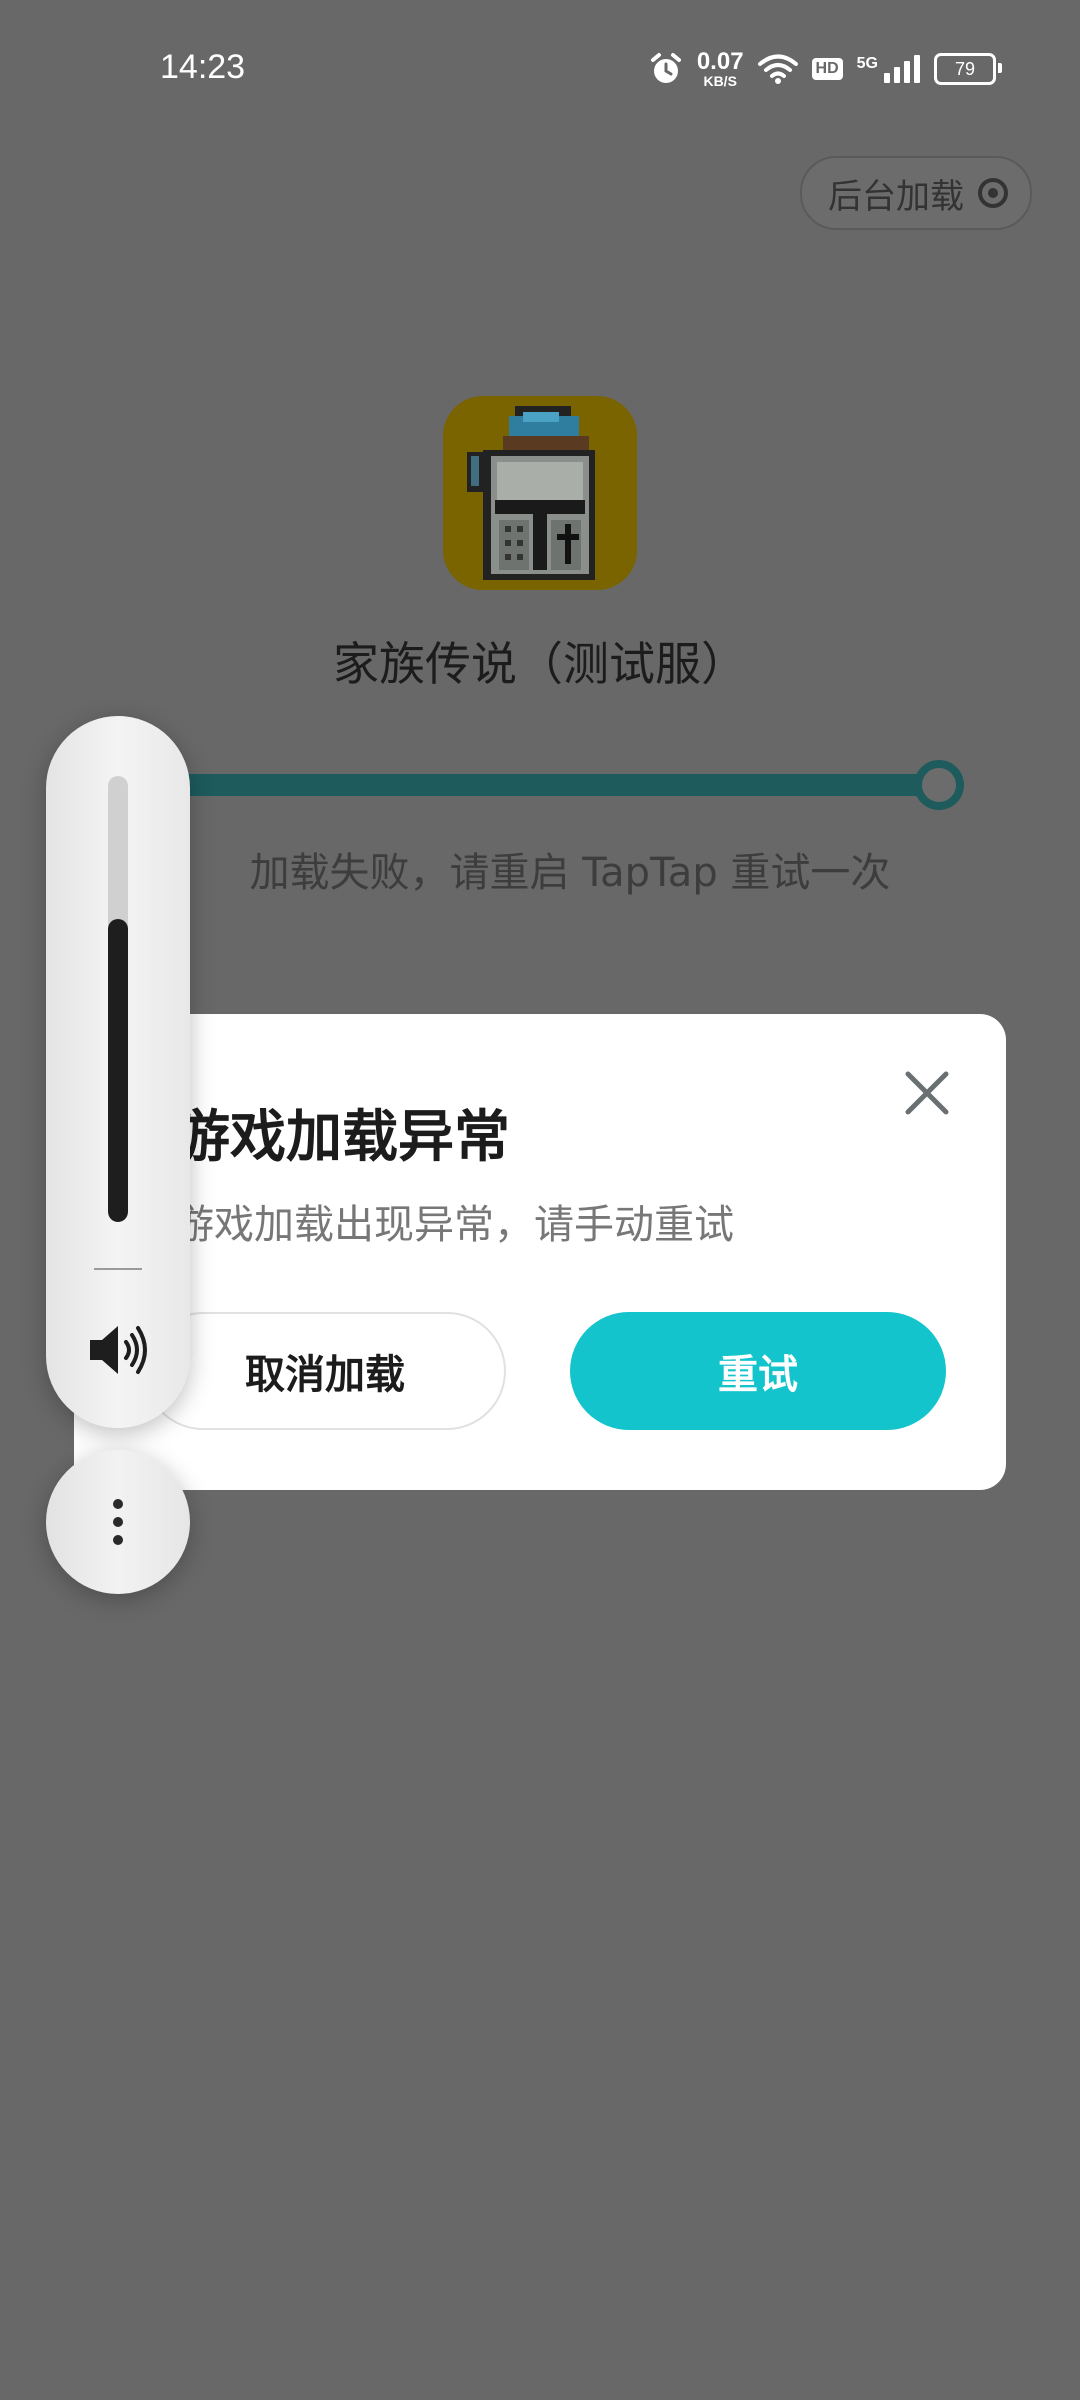 This screenshot has width=1080, height=2400. I want to click on background-load-button: 后台加载, so click(916, 193).